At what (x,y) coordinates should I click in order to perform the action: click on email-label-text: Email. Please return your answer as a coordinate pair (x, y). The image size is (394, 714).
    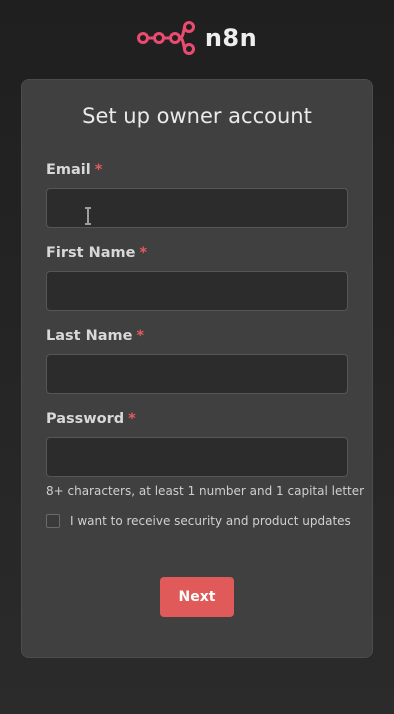
    Looking at the image, I should click on (68, 170).